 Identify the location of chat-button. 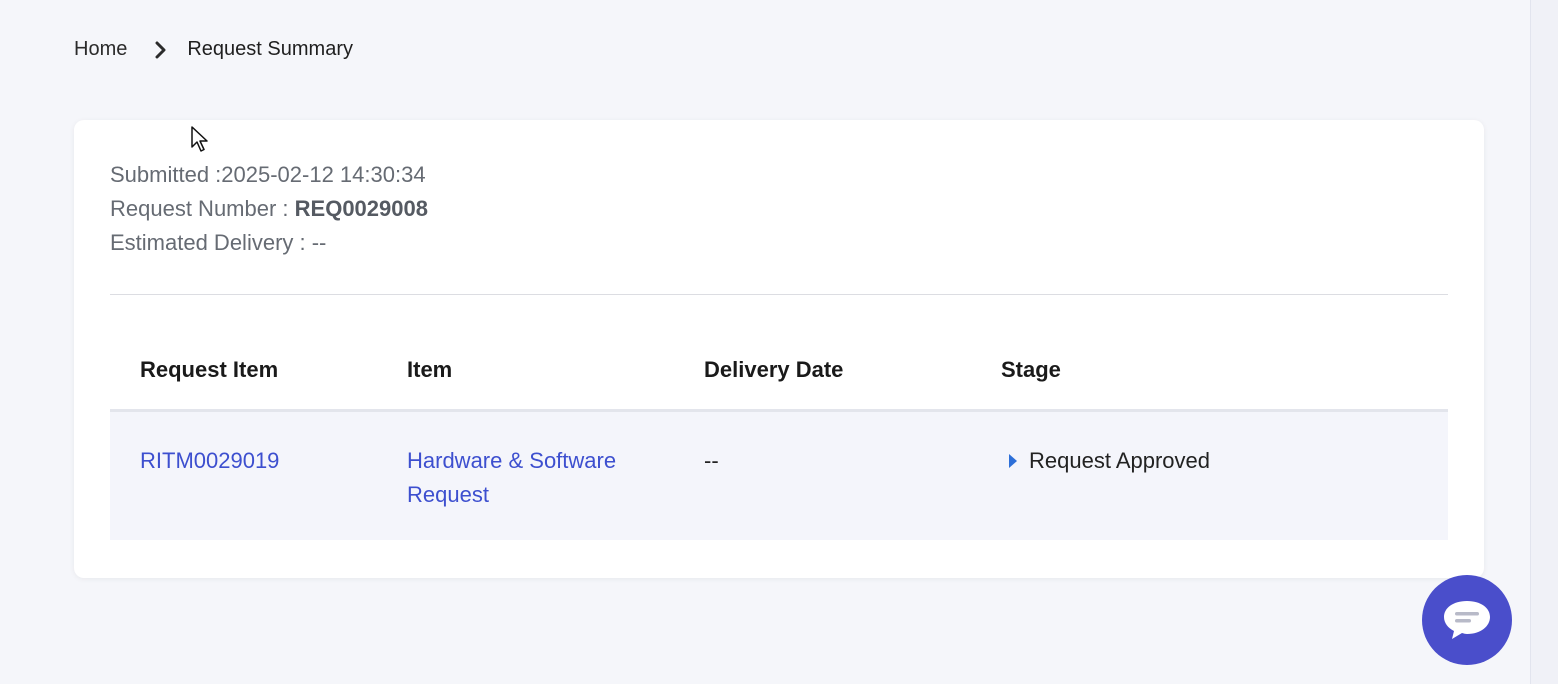
(1467, 620).